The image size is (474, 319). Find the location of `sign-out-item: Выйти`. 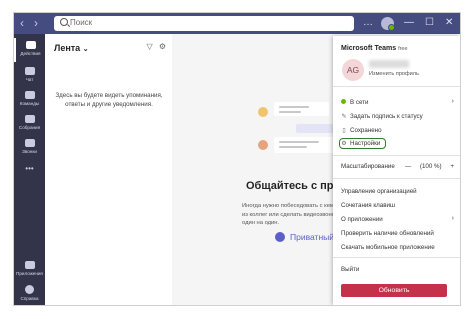

sign-out-item: Выйти is located at coordinates (350, 269).